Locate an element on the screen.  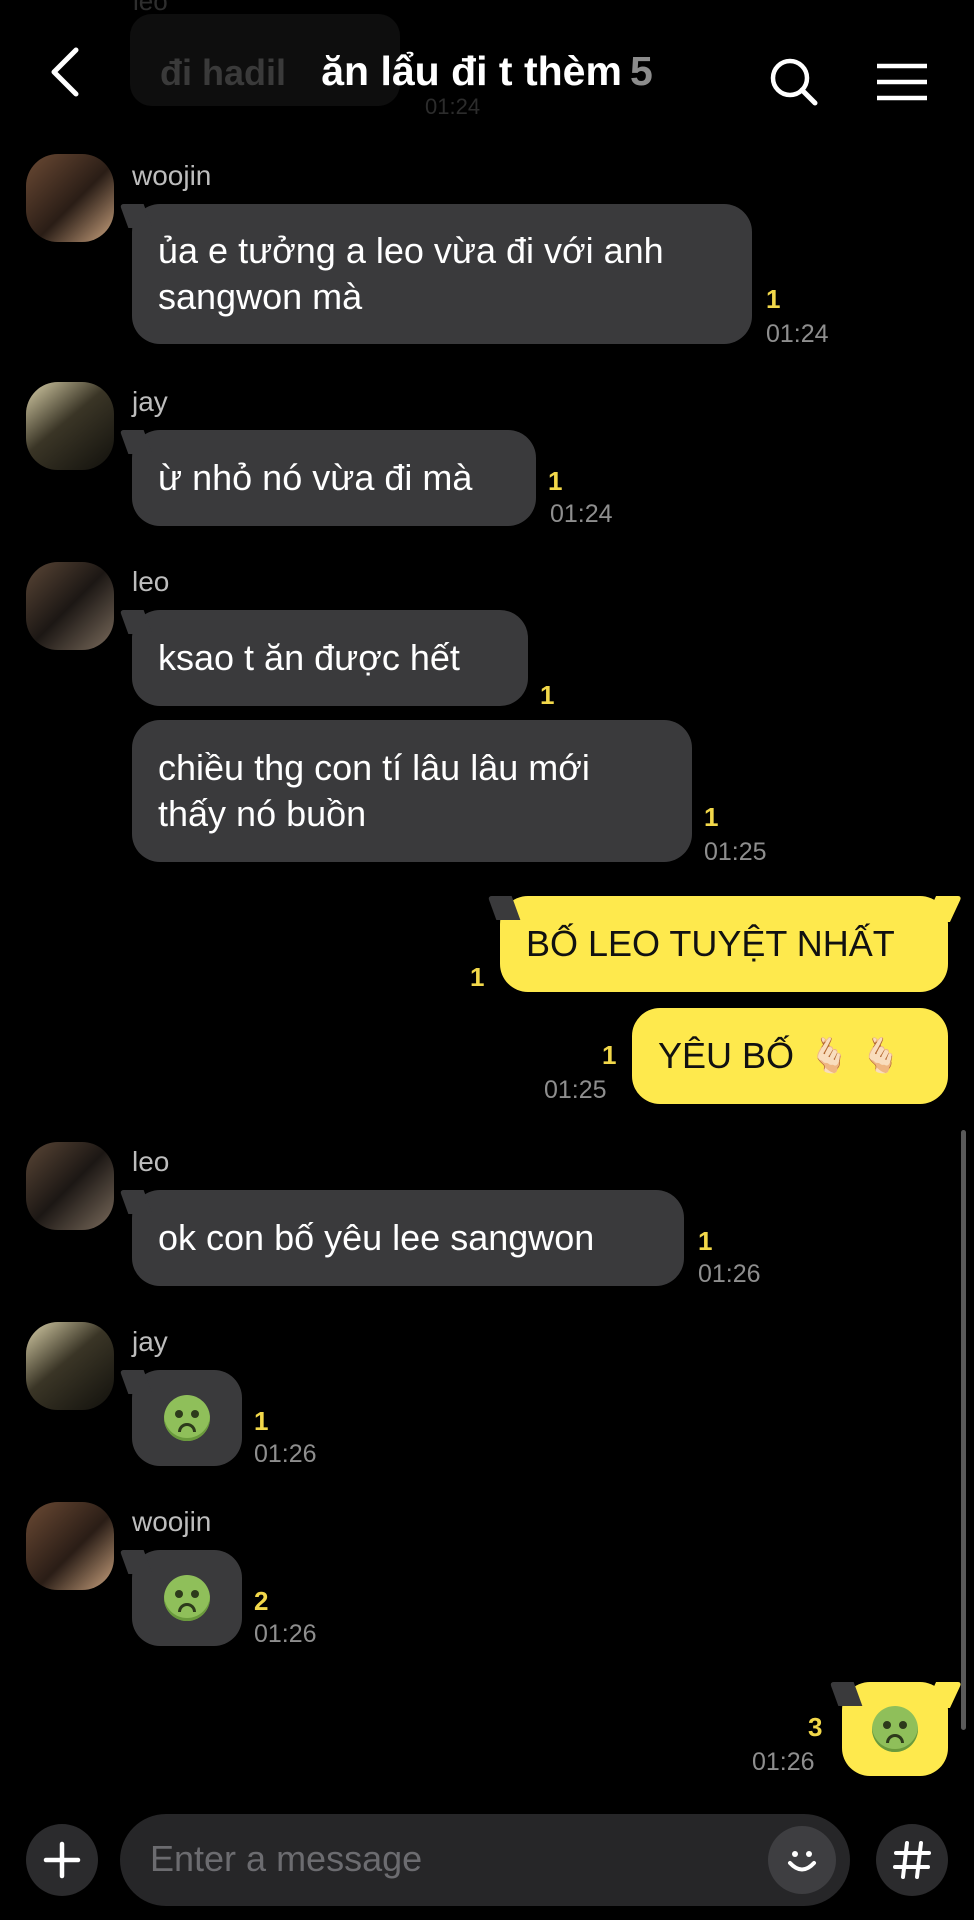
message-text: YÊU BỐ is located at coordinates (726, 1055).